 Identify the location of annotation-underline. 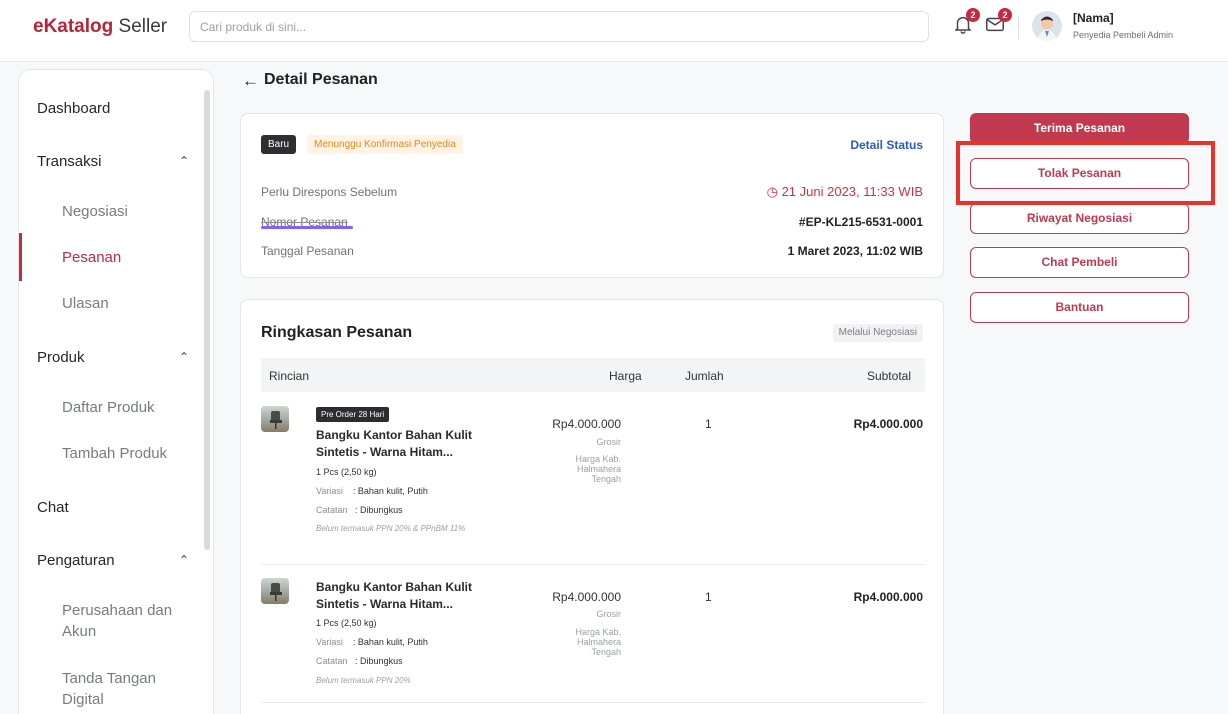
(307, 227).